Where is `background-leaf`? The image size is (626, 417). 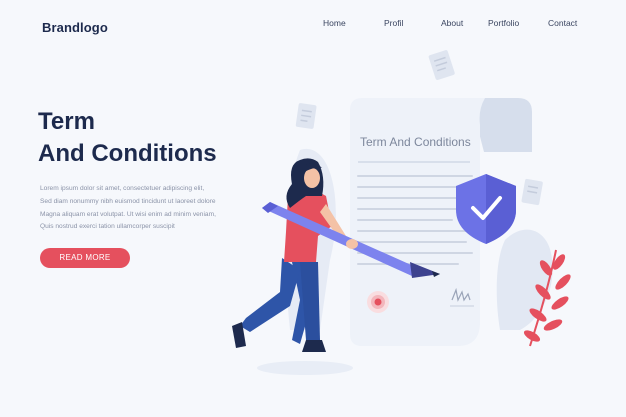
background-leaf is located at coordinates (524, 279).